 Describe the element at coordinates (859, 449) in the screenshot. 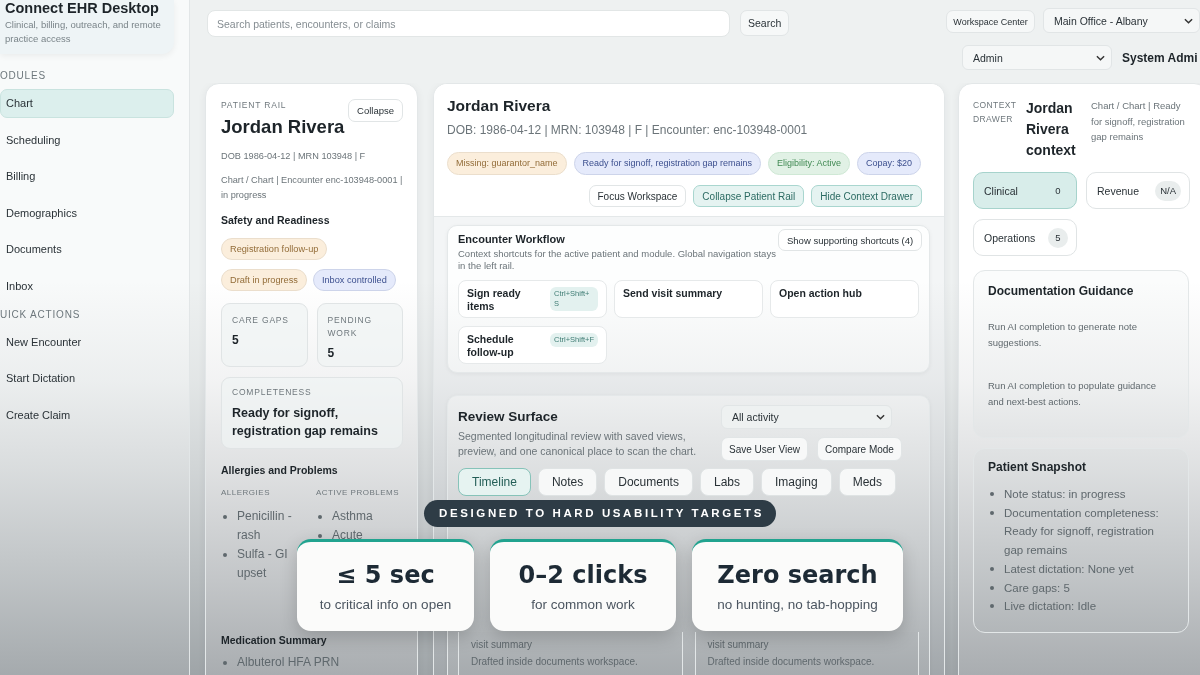

I see `view-button: Compare Mode` at that location.